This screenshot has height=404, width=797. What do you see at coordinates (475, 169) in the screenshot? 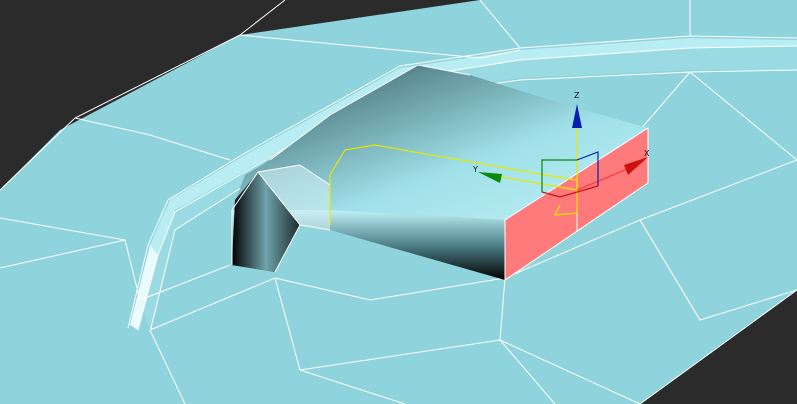
I see `gizmo-y-label: Y` at bounding box center [475, 169].